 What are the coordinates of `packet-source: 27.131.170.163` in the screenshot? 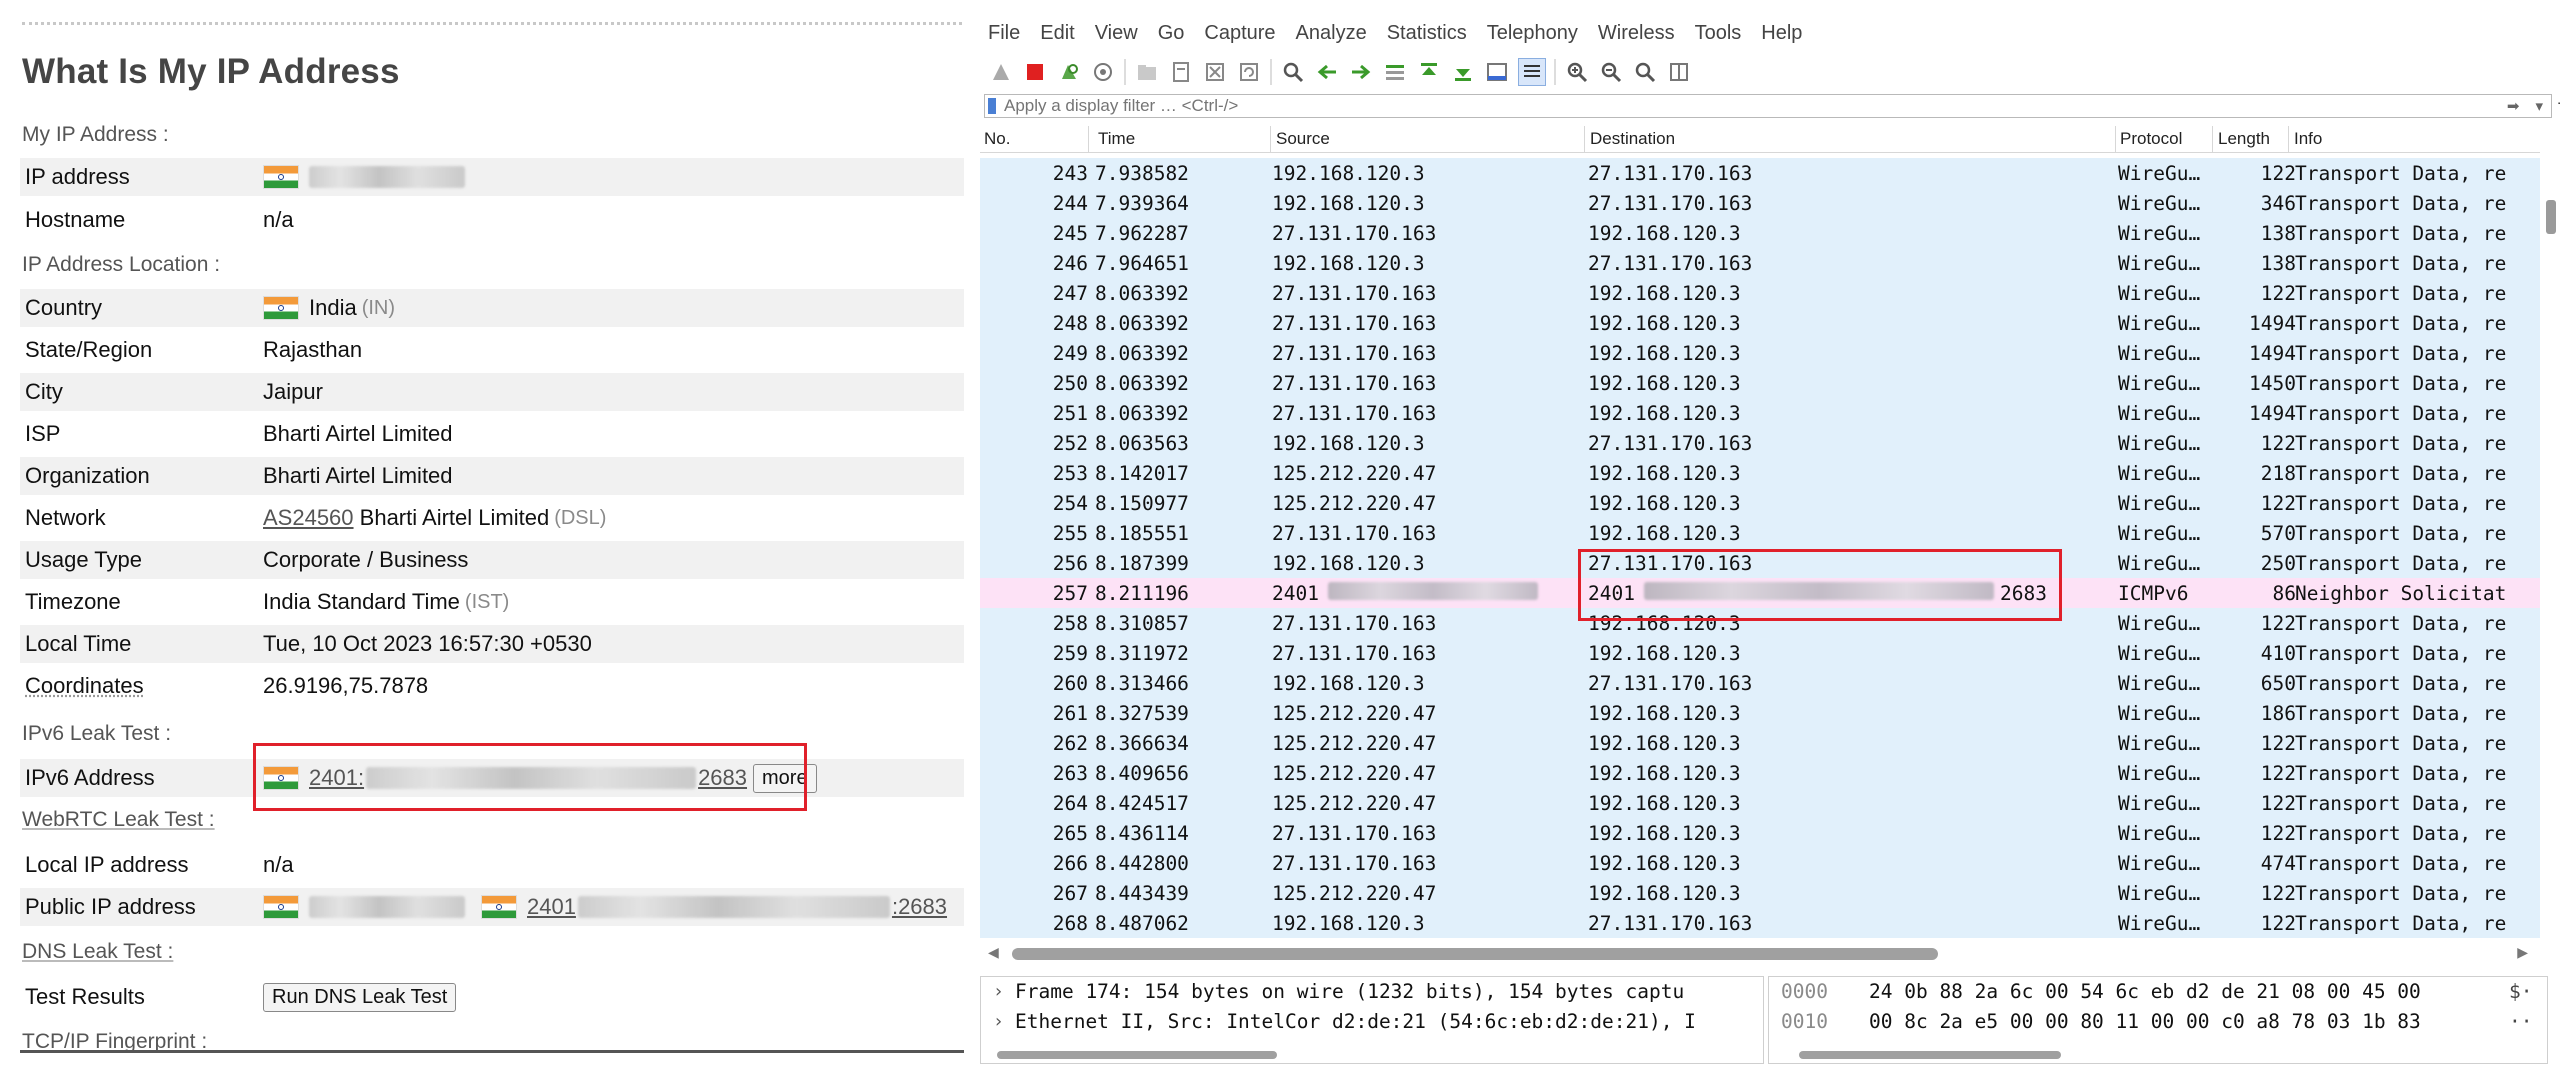 It's located at (1354, 653).